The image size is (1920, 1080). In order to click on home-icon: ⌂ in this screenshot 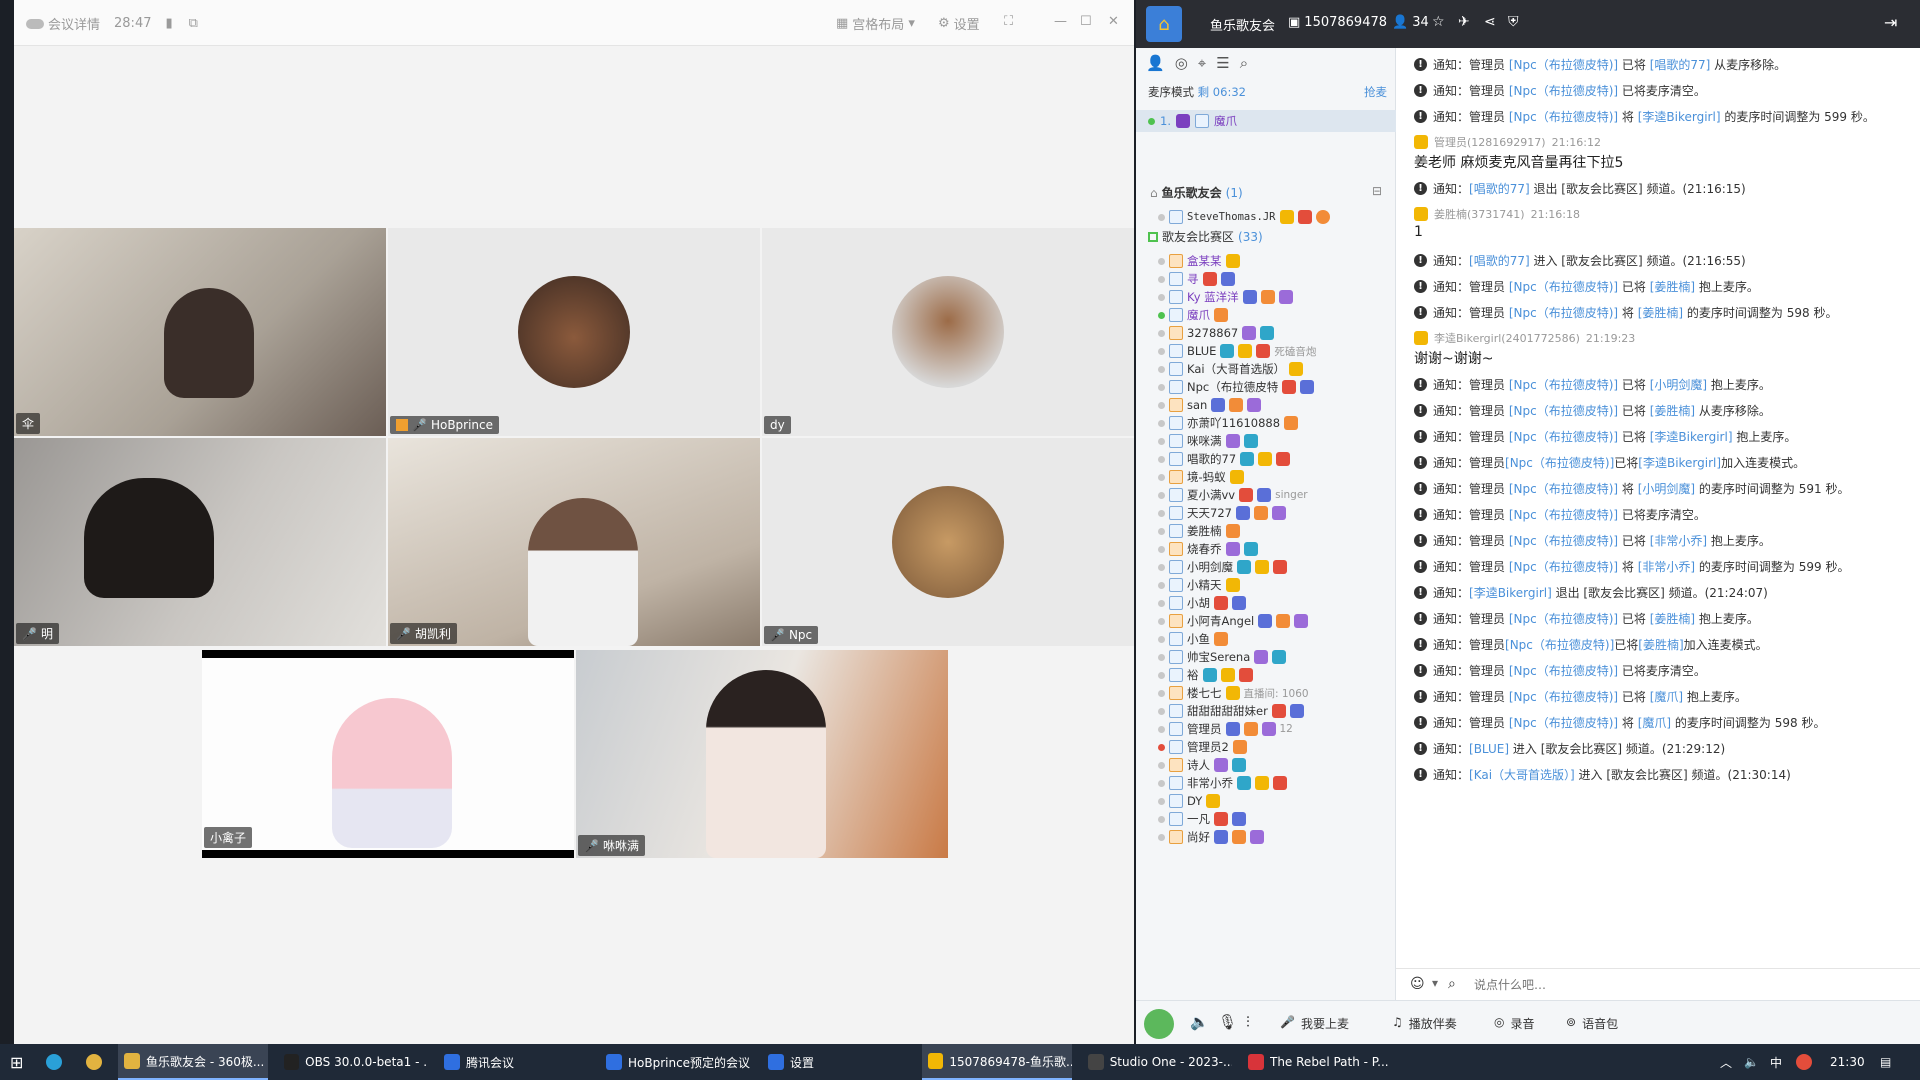, I will do `click(1164, 24)`.